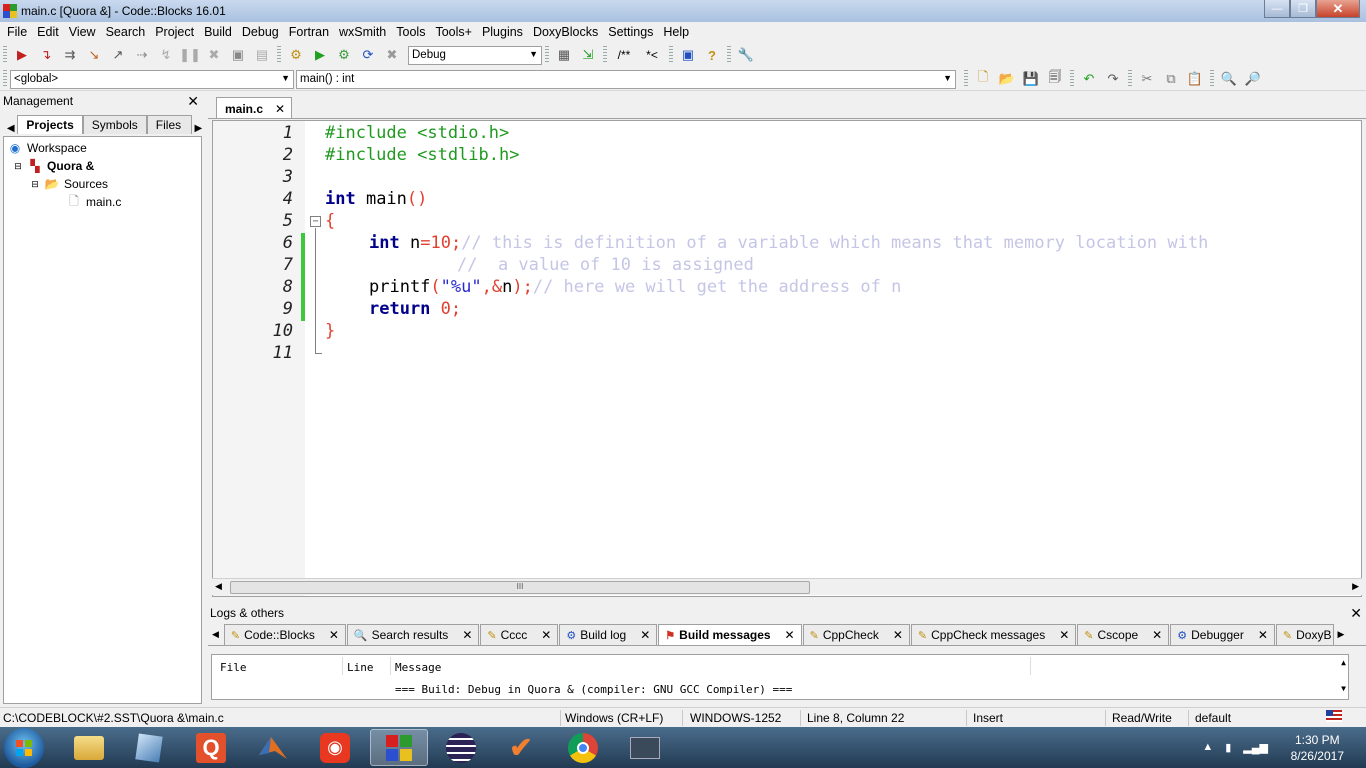 The width and height of the screenshot is (1366, 768). What do you see at coordinates (233, 667) in the screenshot?
I see `column-header-file: File` at bounding box center [233, 667].